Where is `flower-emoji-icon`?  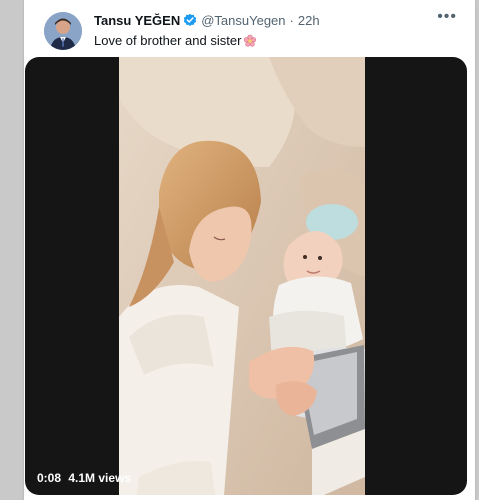
flower-emoji-icon is located at coordinates (250, 41).